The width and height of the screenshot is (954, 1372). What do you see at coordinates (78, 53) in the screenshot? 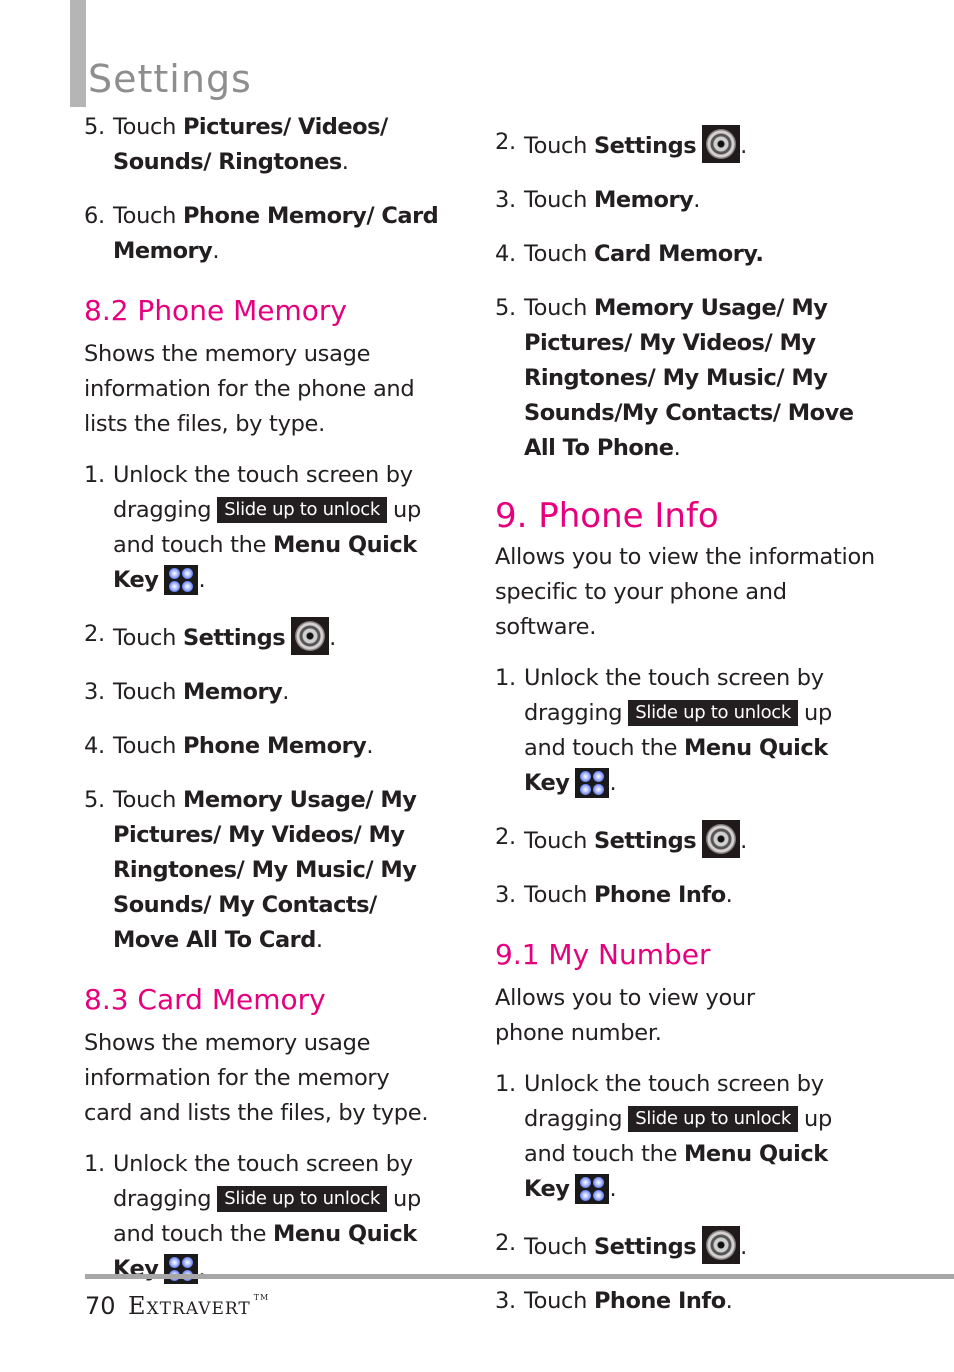
I see `section-tab-bar` at bounding box center [78, 53].